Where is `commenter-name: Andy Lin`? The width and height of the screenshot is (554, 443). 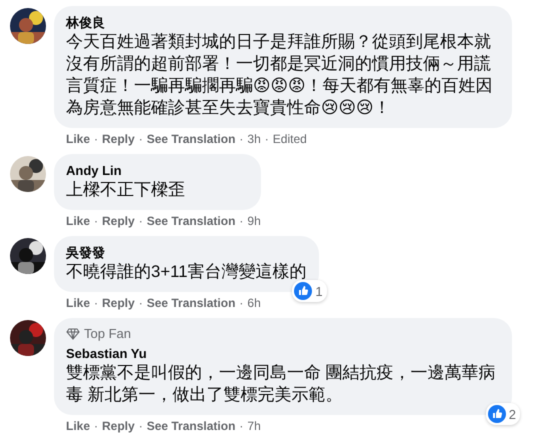 commenter-name: Andy Lin is located at coordinates (157, 170).